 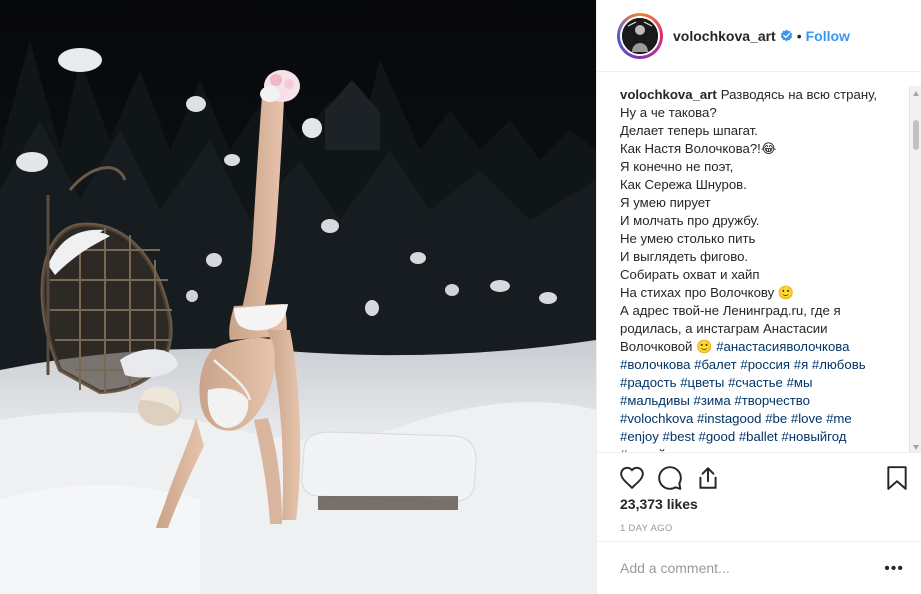 I want to click on hashtag-link: #мы, so click(x=800, y=382).